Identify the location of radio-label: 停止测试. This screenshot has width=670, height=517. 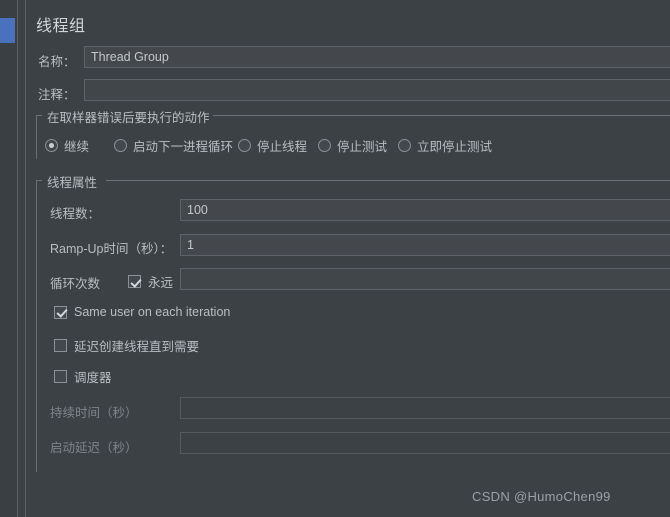
(362, 147).